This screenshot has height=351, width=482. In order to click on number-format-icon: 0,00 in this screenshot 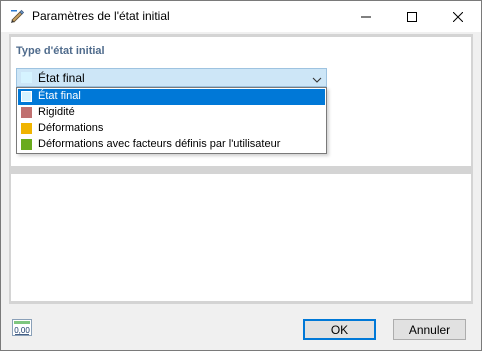, I will do `click(22, 327)`.